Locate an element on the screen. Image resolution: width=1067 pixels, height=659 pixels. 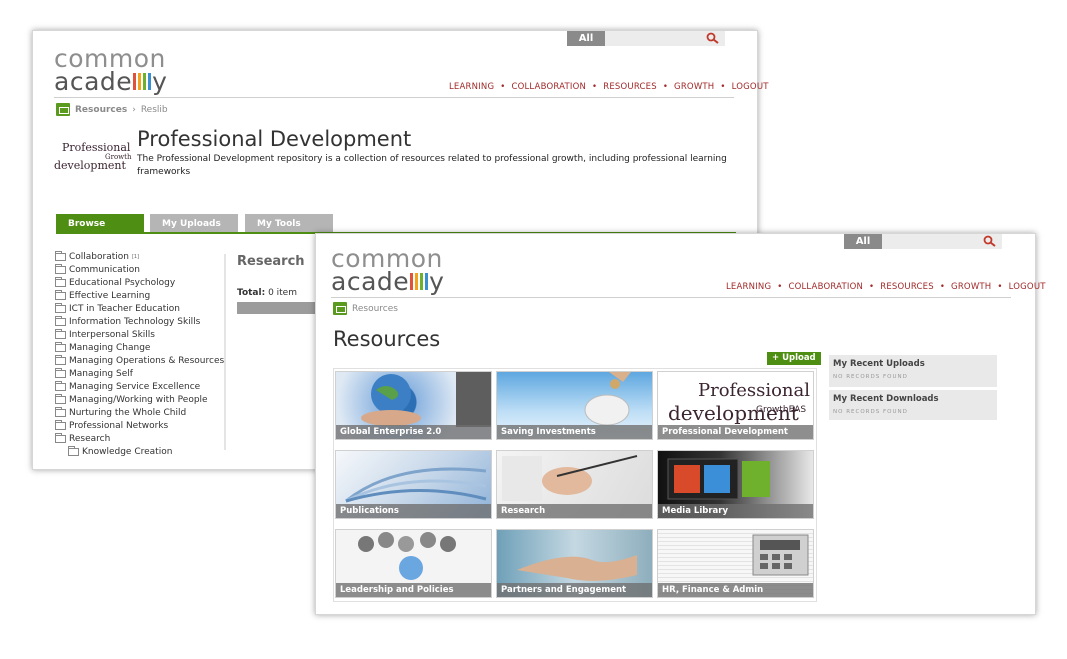
tile-research: Research is located at coordinates (574, 484).